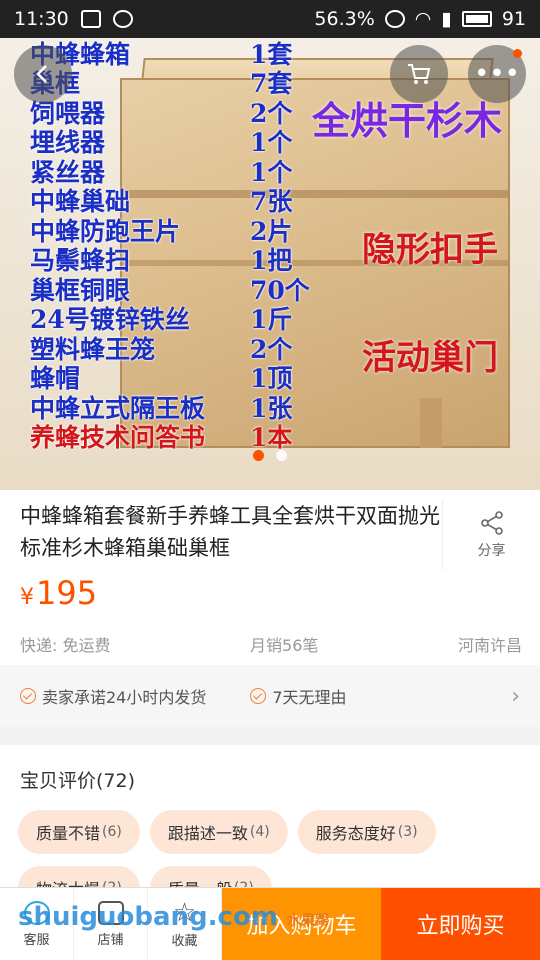 This screenshot has width=540, height=960. Describe the element at coordinates (180, 112) in the screenshot. I see `package-item: 饲喂器 2个` at that location.